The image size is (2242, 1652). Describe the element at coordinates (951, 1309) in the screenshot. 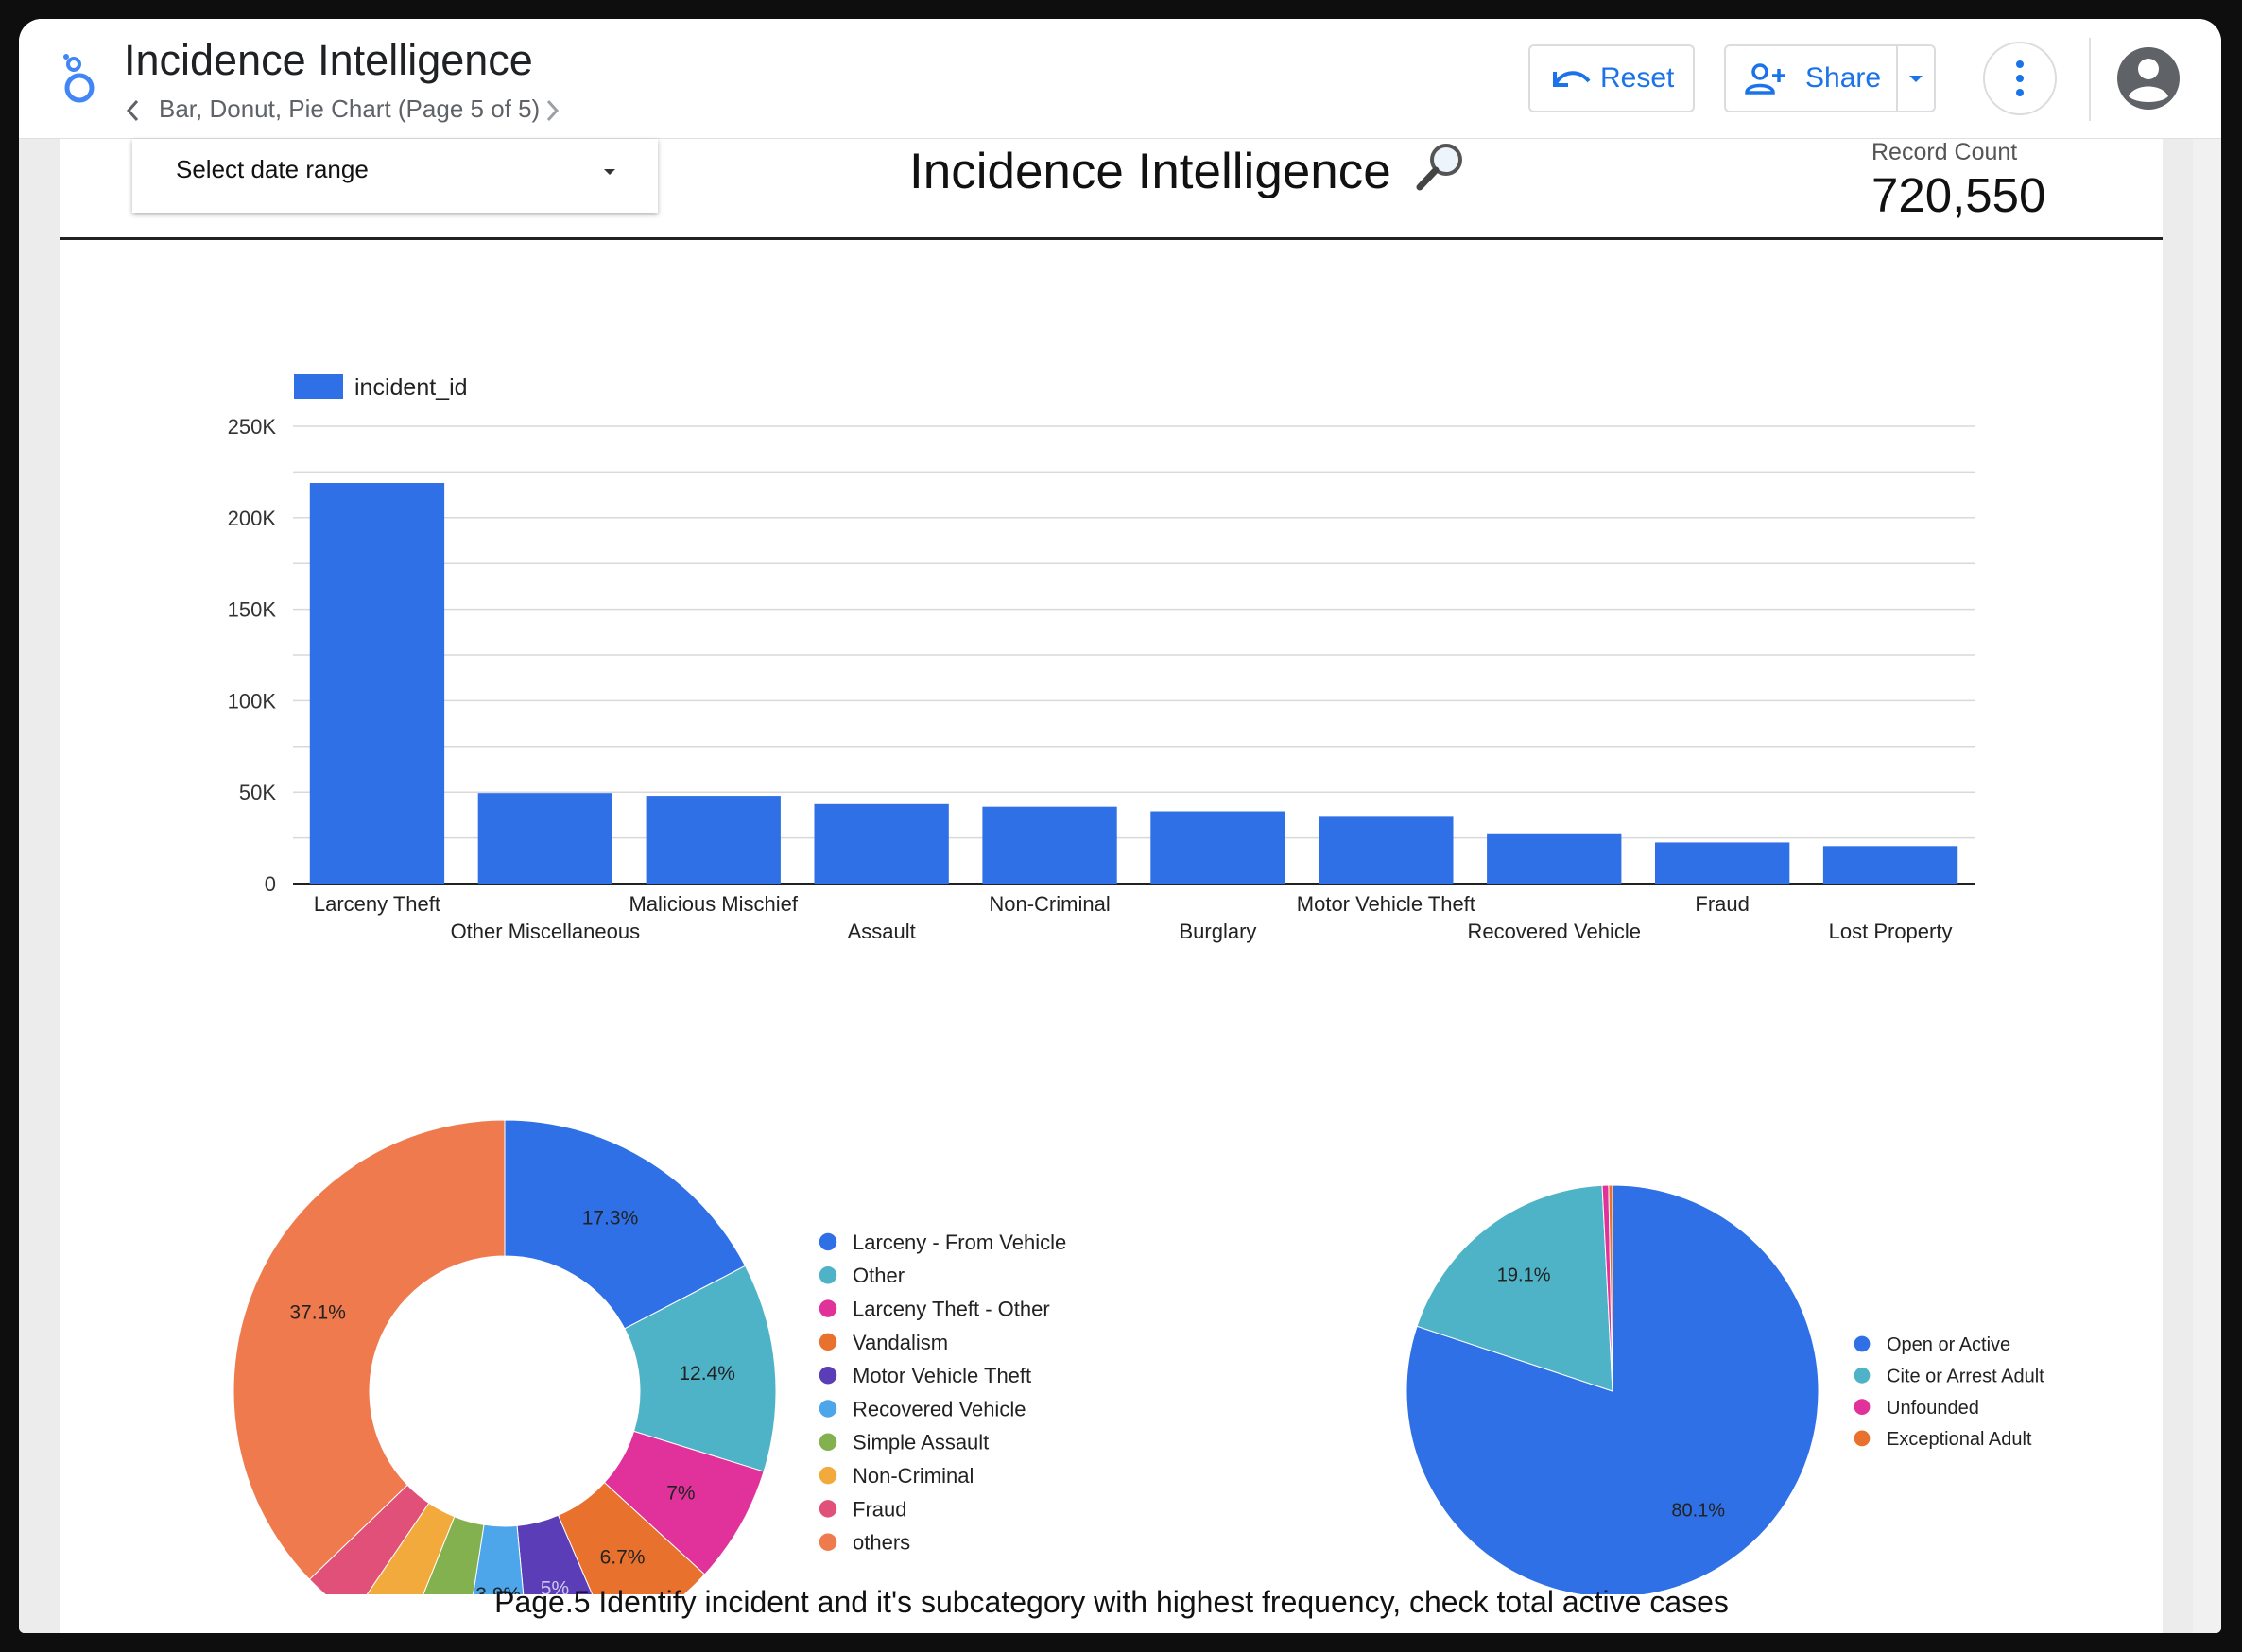

I see `legend-label: Larceny Theft - Other` at that location.